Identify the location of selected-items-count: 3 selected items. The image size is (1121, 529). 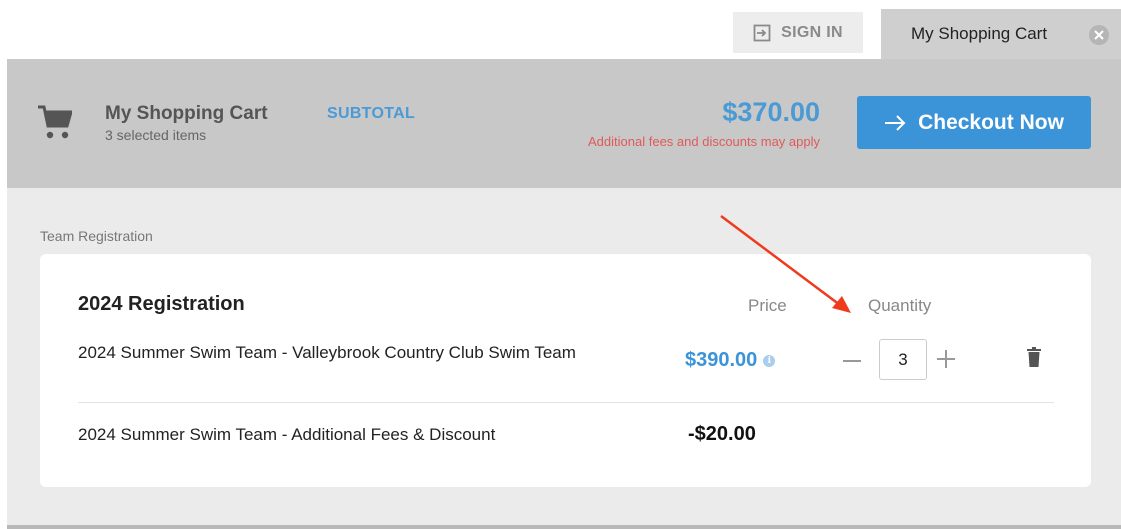
(156, 135).